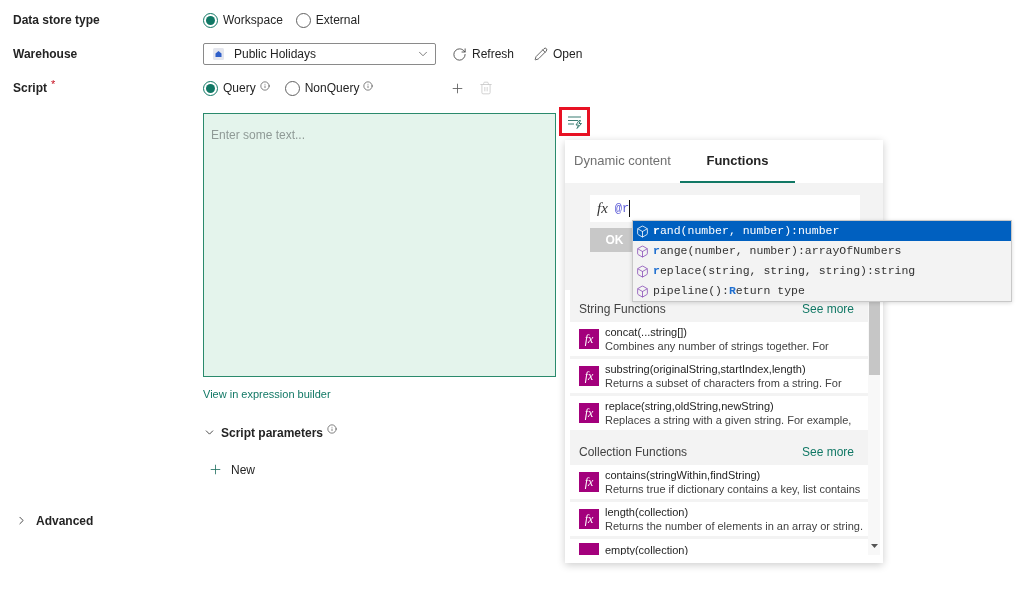  Describe the element at coordinates (733, 489) in the screenshot. I see `function-description: Returns true if dictionary contains a key, list contains` at that location.